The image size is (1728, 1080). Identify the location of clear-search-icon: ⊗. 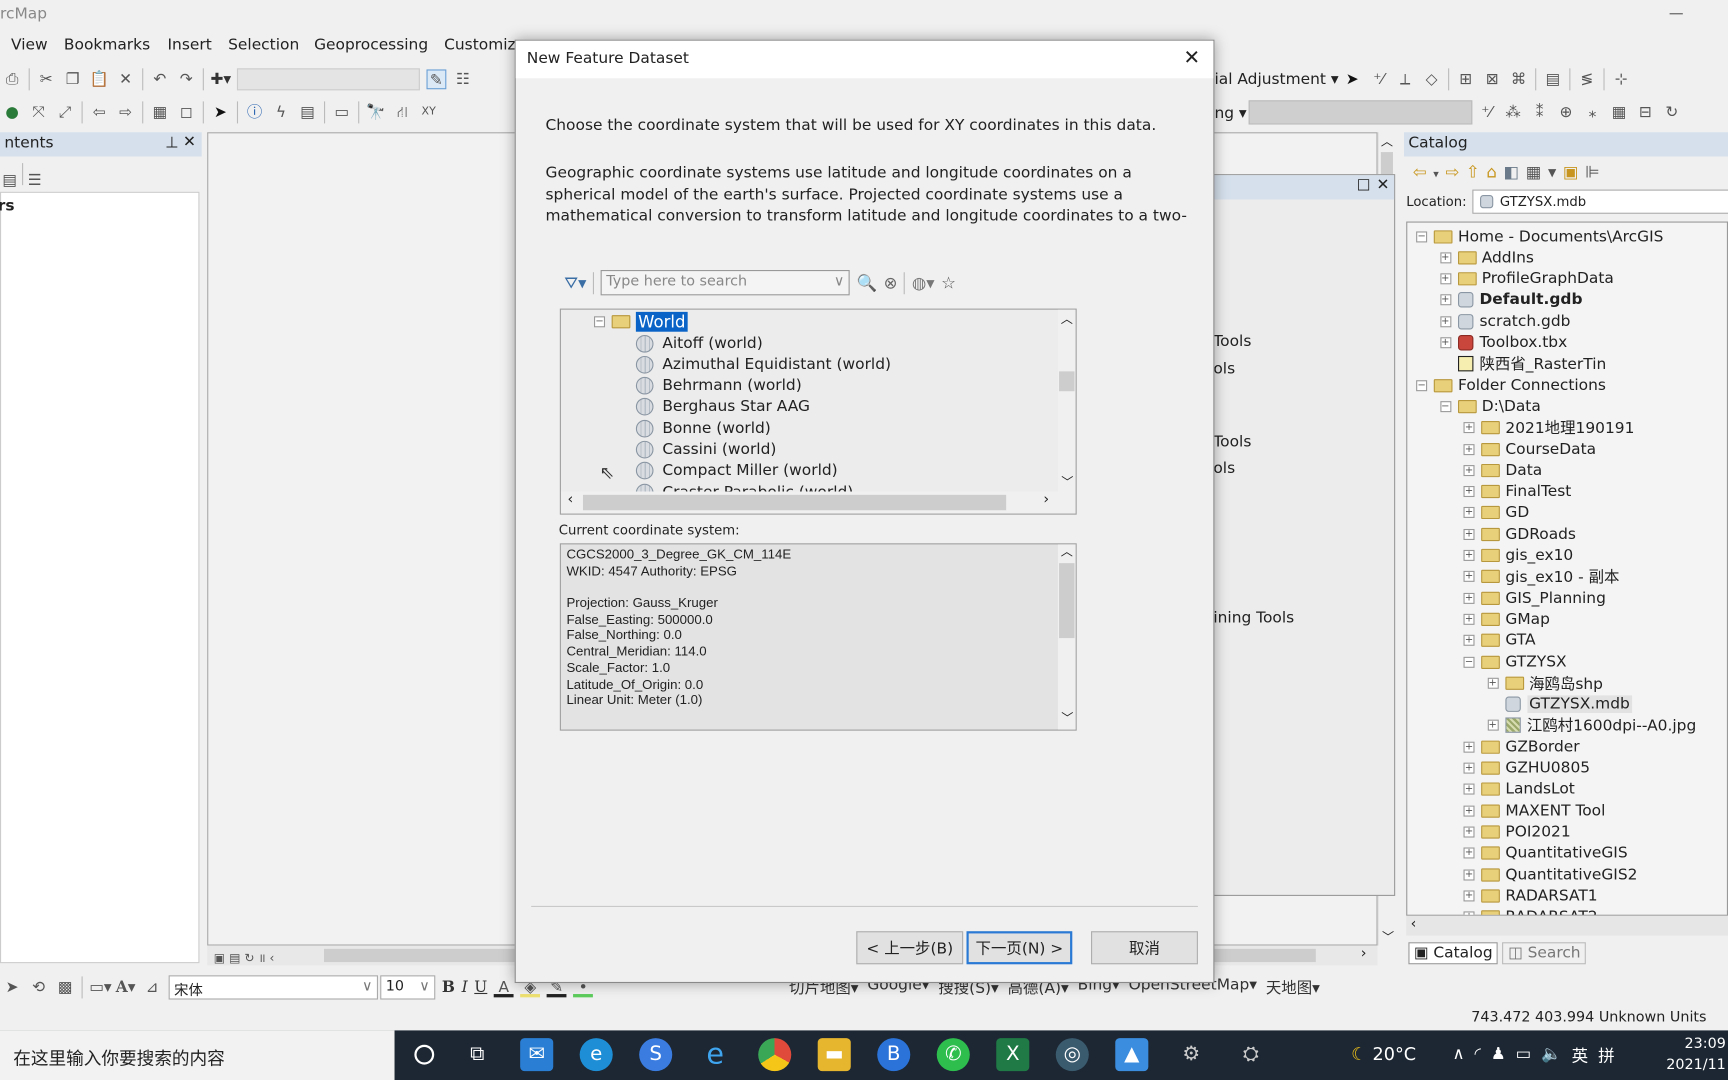
(891, 283).